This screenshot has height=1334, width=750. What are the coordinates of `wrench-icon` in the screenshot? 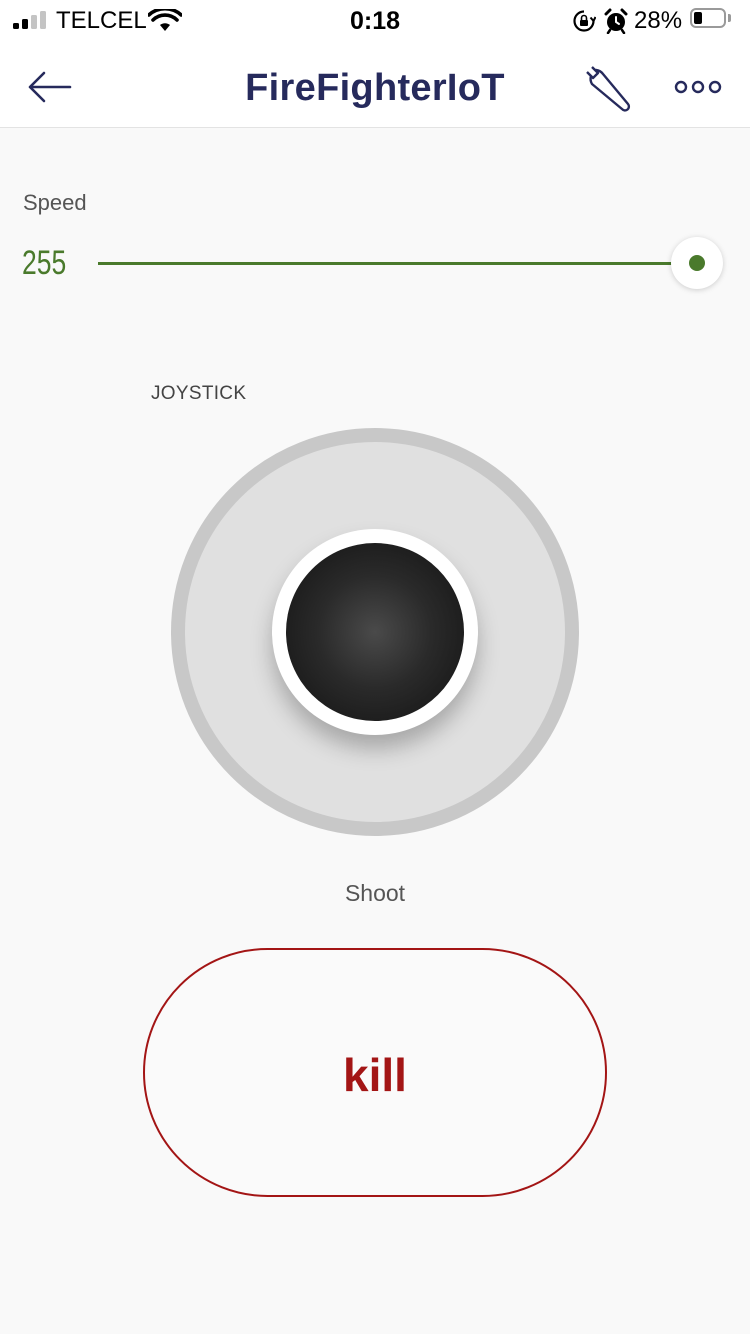 It's located at (608, 88).